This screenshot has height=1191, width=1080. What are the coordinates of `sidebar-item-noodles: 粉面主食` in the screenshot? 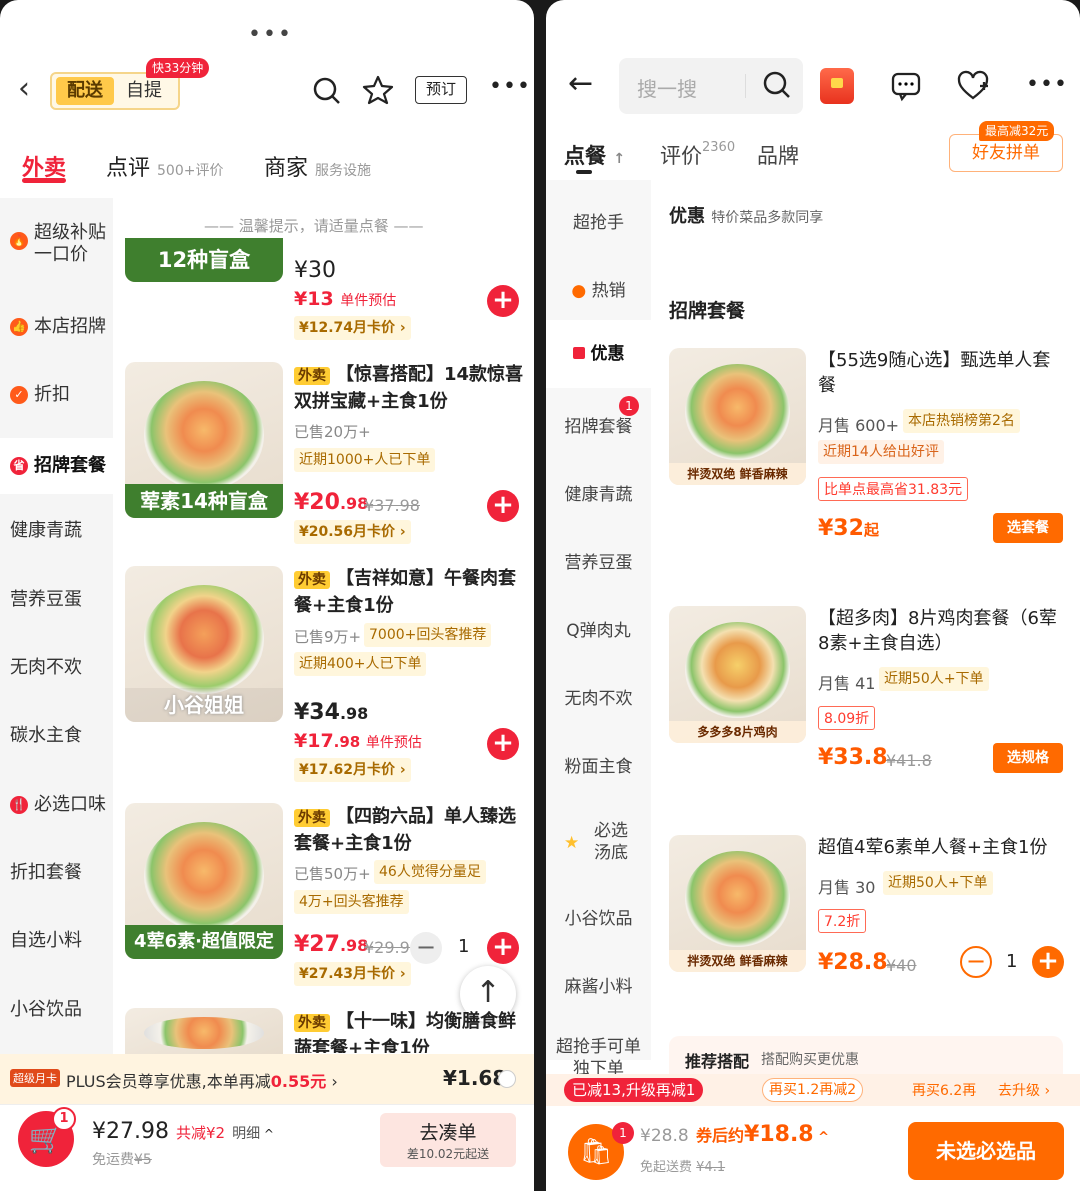 It's located at (598, 764).